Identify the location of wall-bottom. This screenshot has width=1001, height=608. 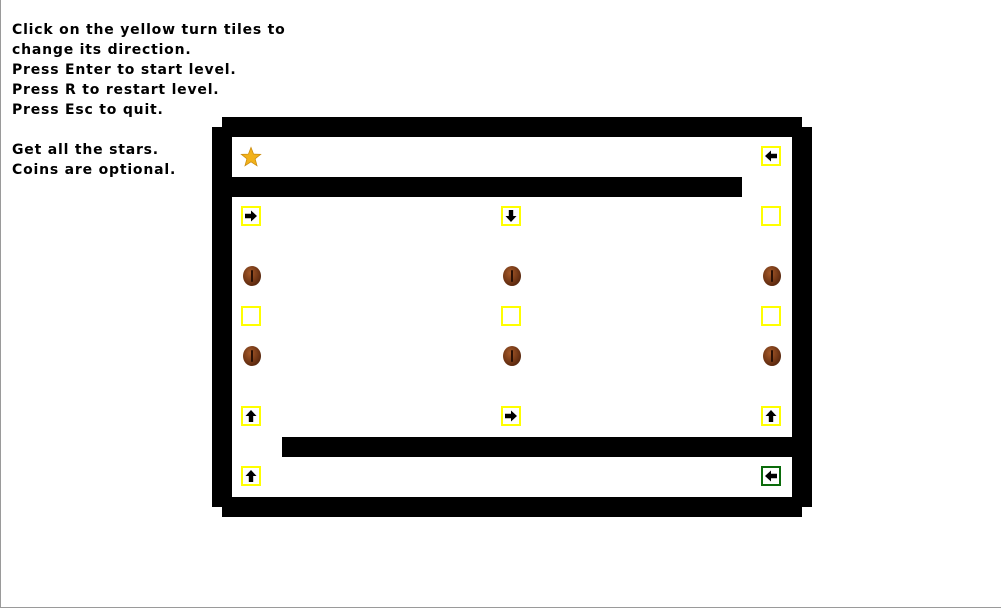
(512, 507).